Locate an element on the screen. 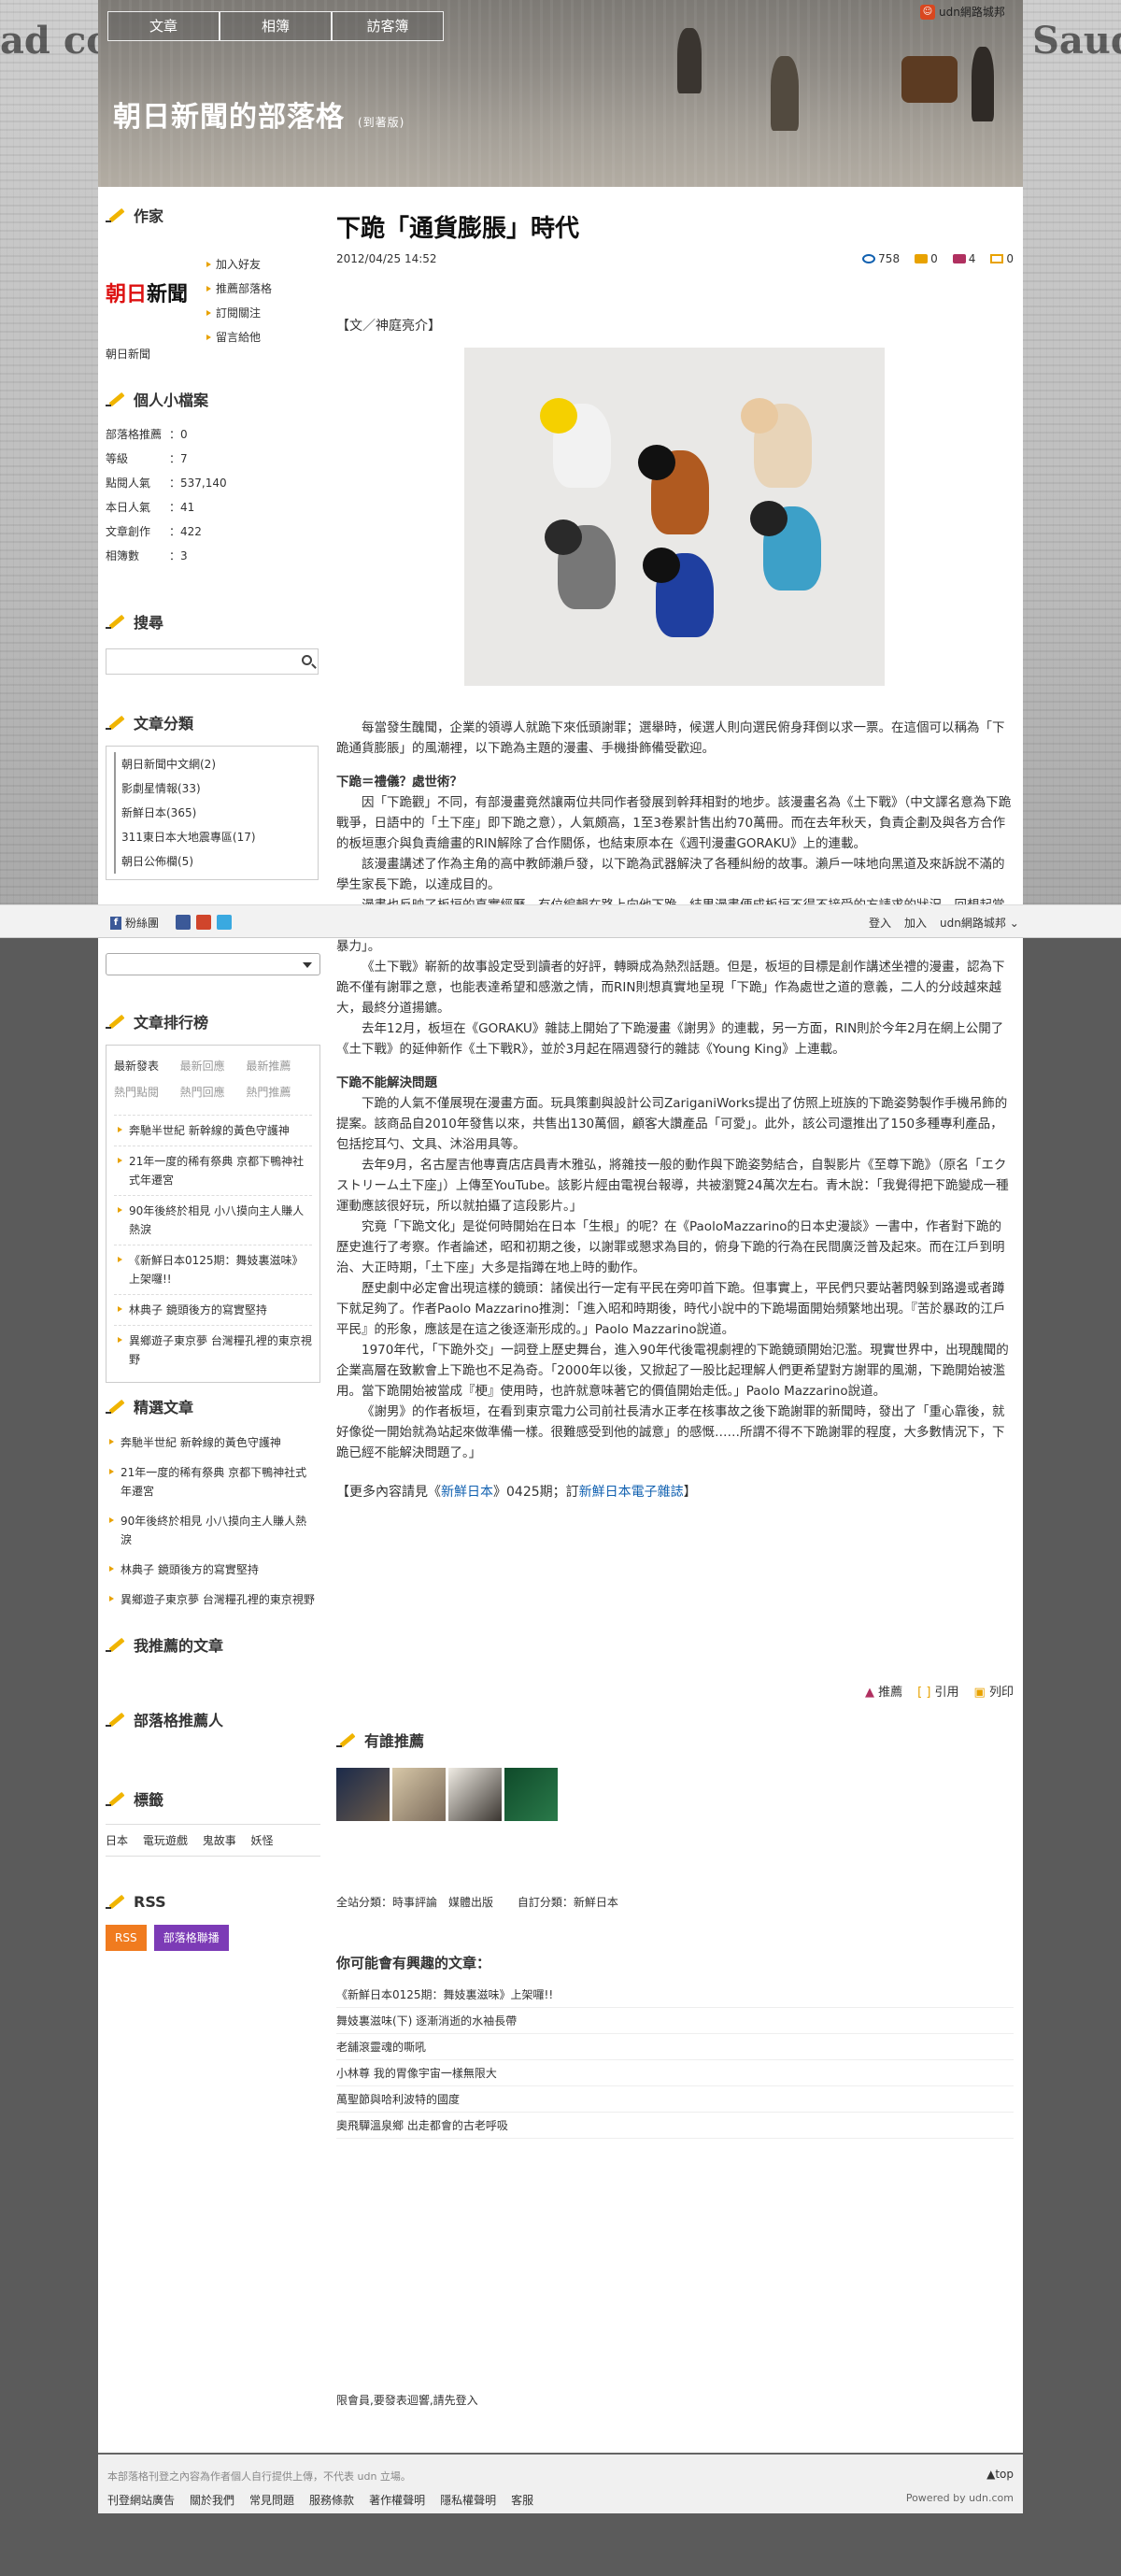  thumb-up-icon: ▲ is located at coordinates (869, 1693).